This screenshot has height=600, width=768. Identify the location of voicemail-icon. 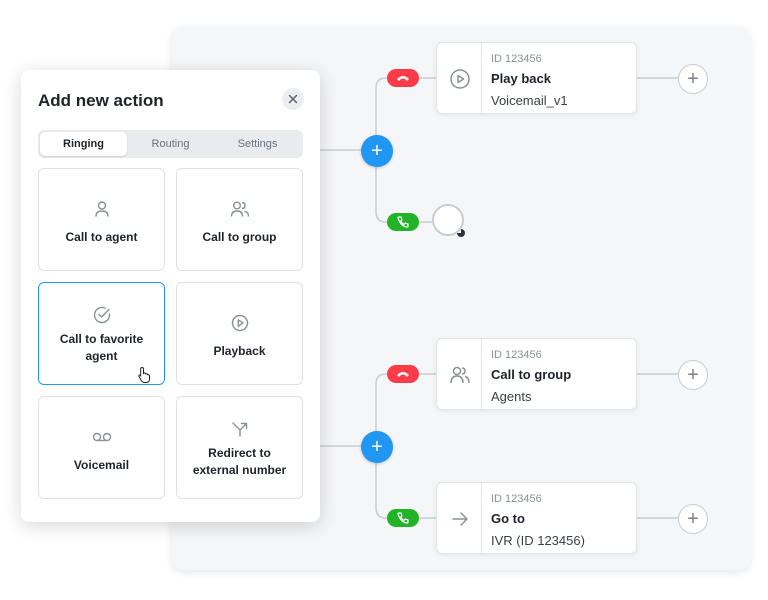
(102, 437).